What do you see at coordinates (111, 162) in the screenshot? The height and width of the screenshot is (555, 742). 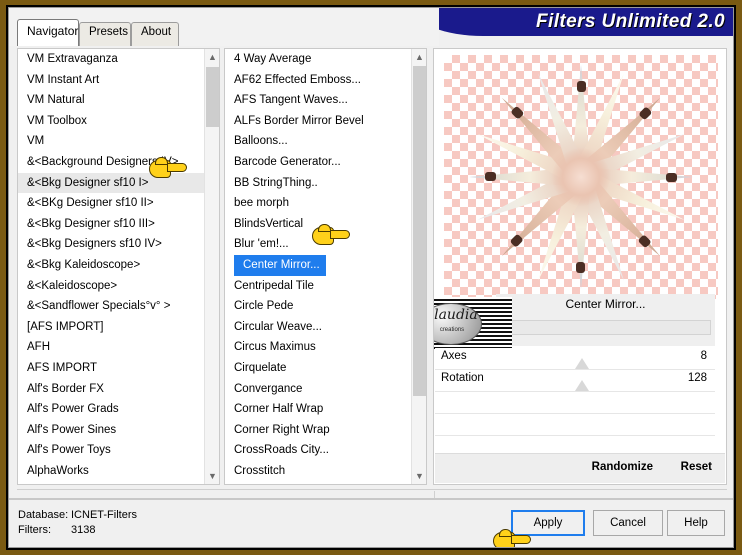 I see `list-item: &<Background Designers IV>` at bounding box center [111, 162].